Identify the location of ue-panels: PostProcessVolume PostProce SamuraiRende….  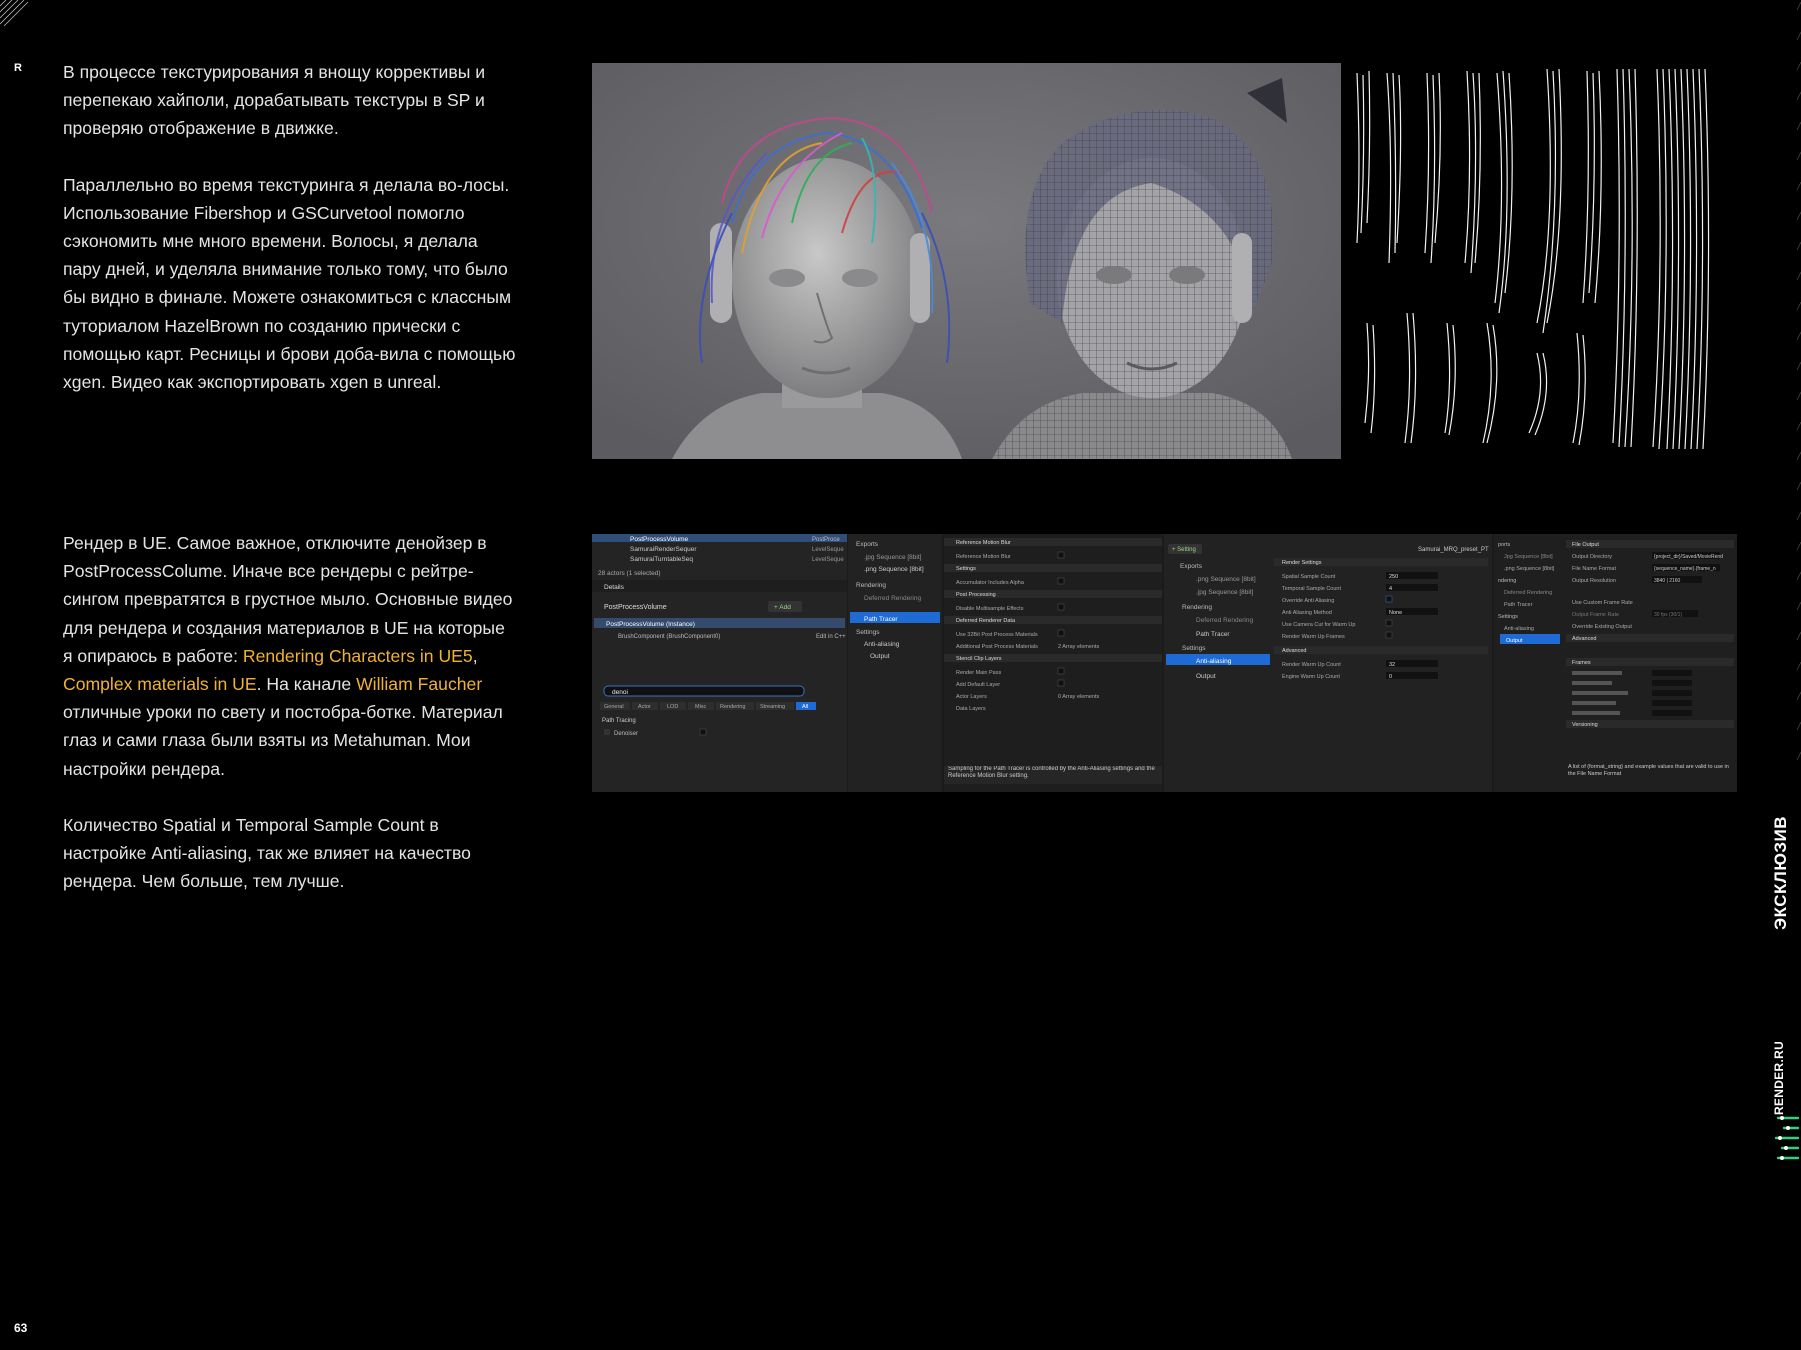
(1164, 663).